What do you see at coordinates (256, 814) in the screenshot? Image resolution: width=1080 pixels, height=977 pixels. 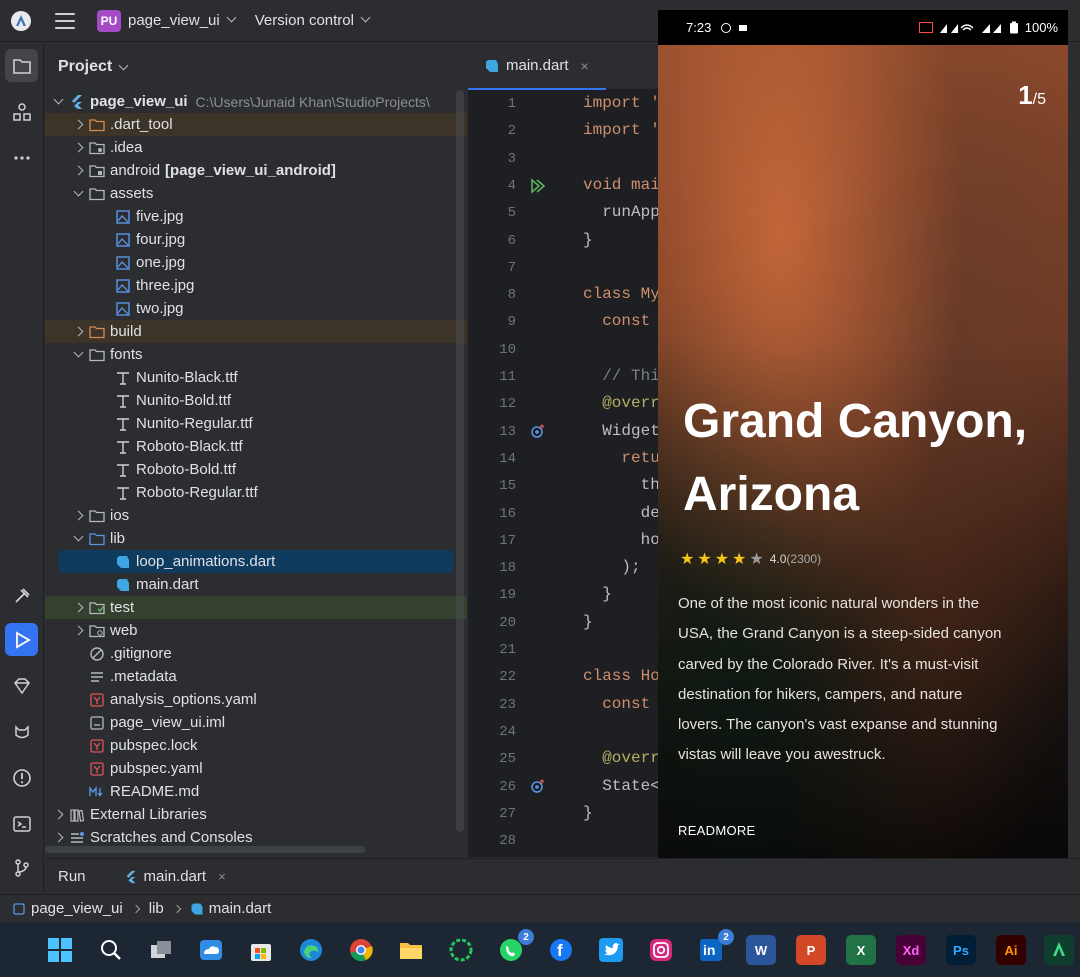 I see `tree-item-external-libraries: External Libraries` at bounding box center [256, 814].